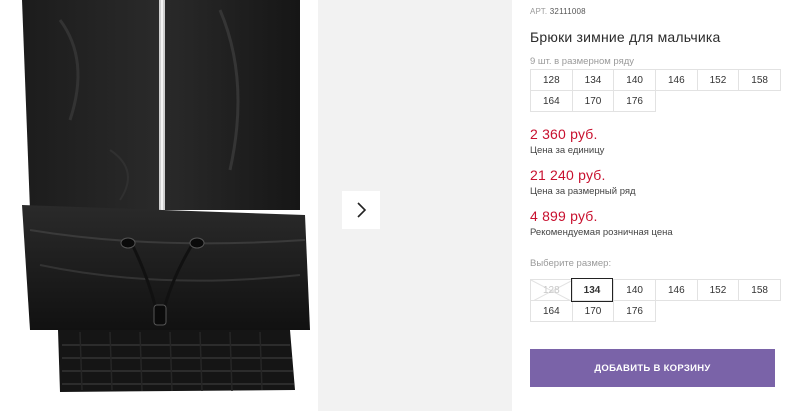 The image size is (800, 411). I want to click on size-picker-label: Выберите размер:, so click(571, 263).